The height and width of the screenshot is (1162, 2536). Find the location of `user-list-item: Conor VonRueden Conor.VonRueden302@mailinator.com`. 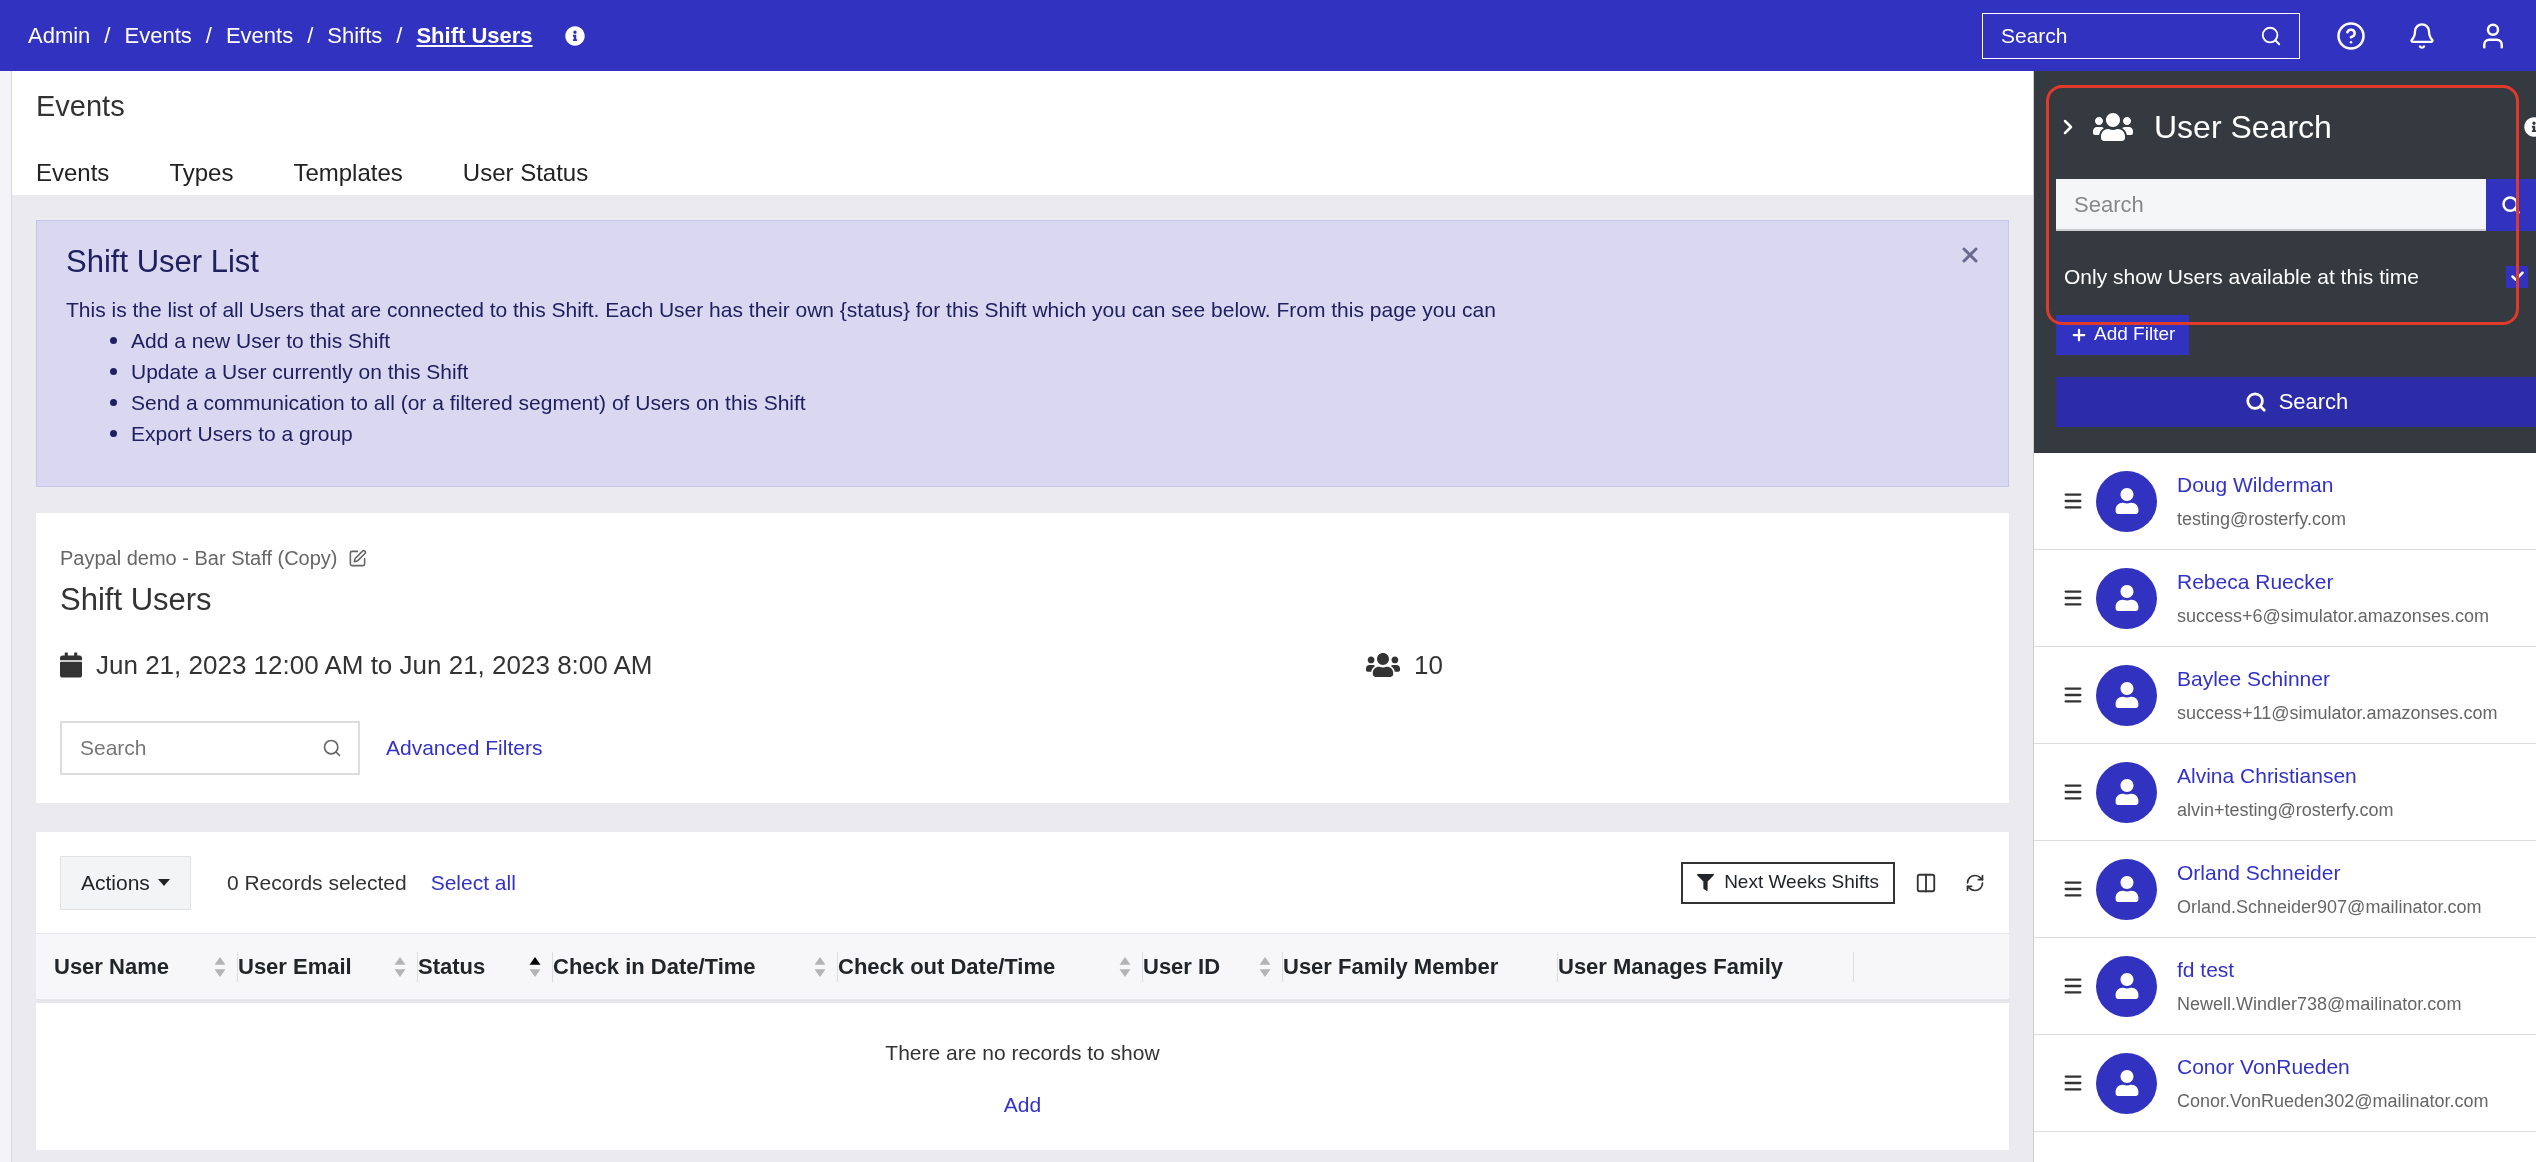

user-list-item: Conor VonRueden Conor.VonRueden302@mailinator.com is located at coordinates (2285, 1083).